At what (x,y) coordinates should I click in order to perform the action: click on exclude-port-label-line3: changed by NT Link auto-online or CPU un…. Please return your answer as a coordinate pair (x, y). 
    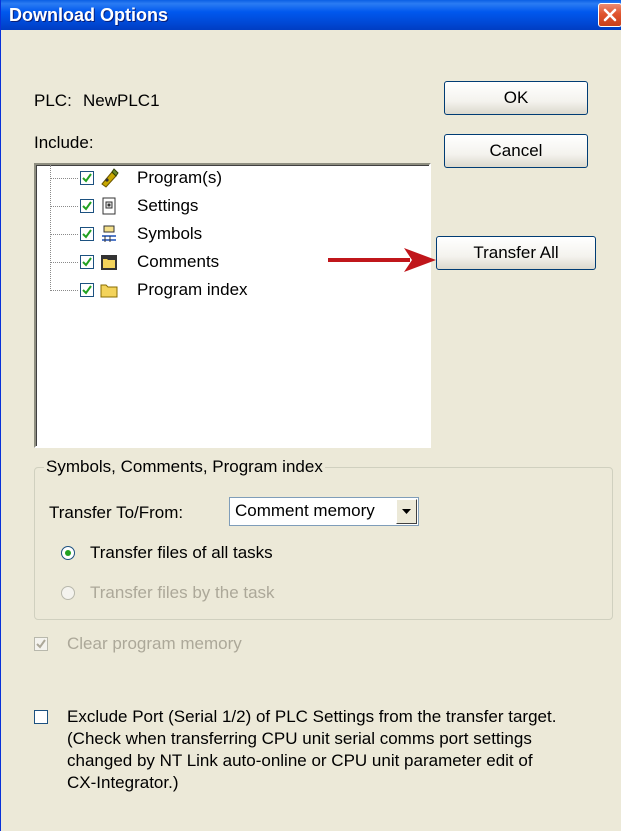
    Looking at the image, I should click on (300, 760).